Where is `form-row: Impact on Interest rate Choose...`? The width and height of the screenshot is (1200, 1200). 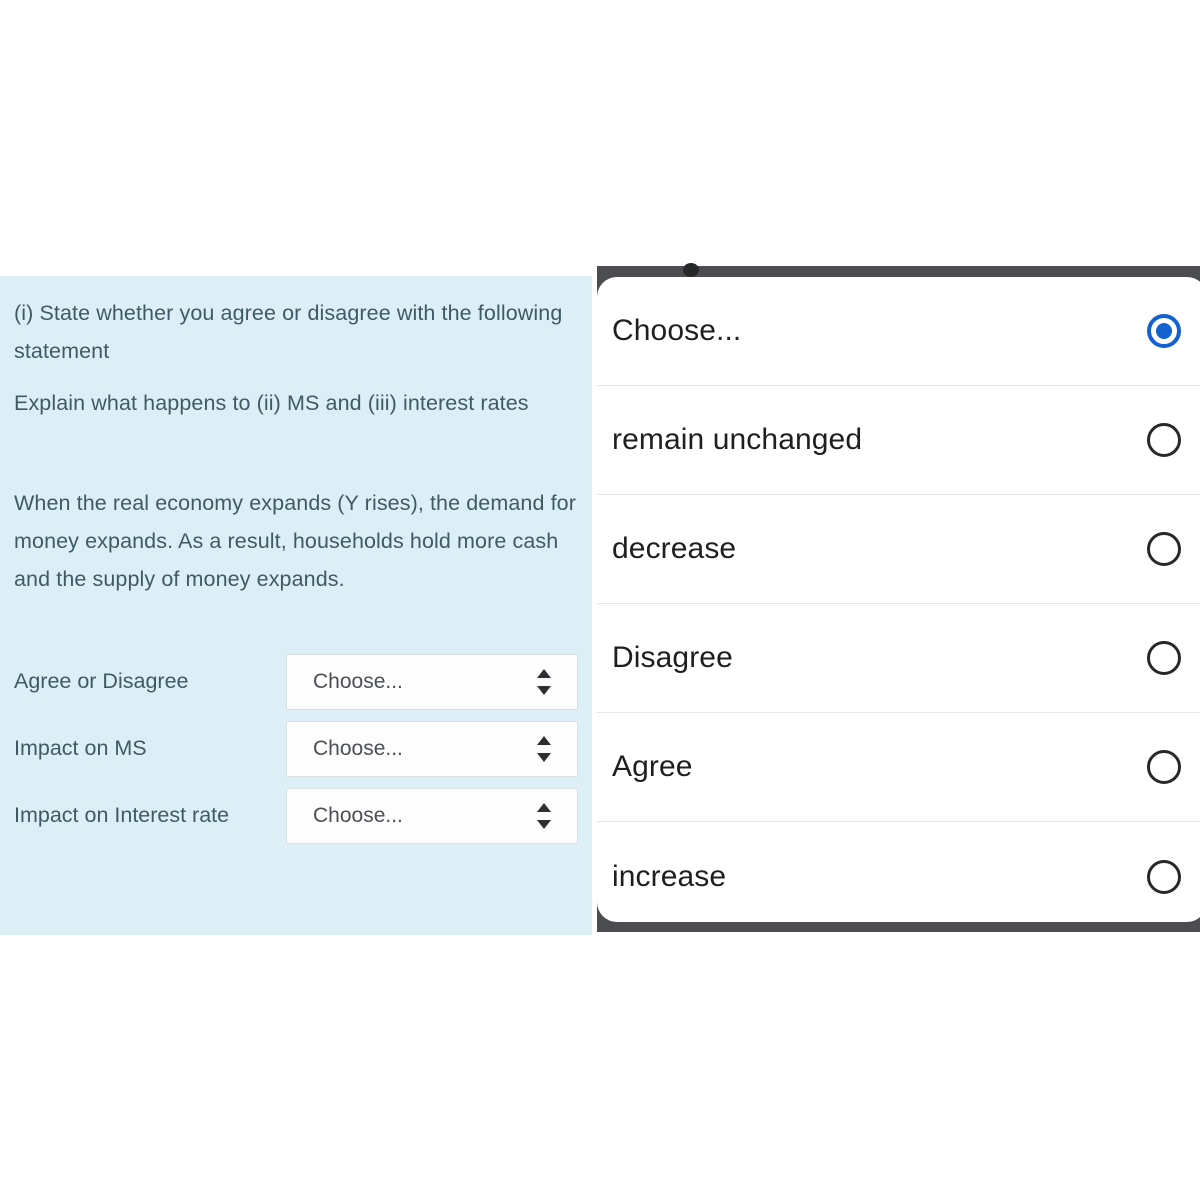
form-row: Impact on Interest rate Choose... is located at coordinates (296, 815).